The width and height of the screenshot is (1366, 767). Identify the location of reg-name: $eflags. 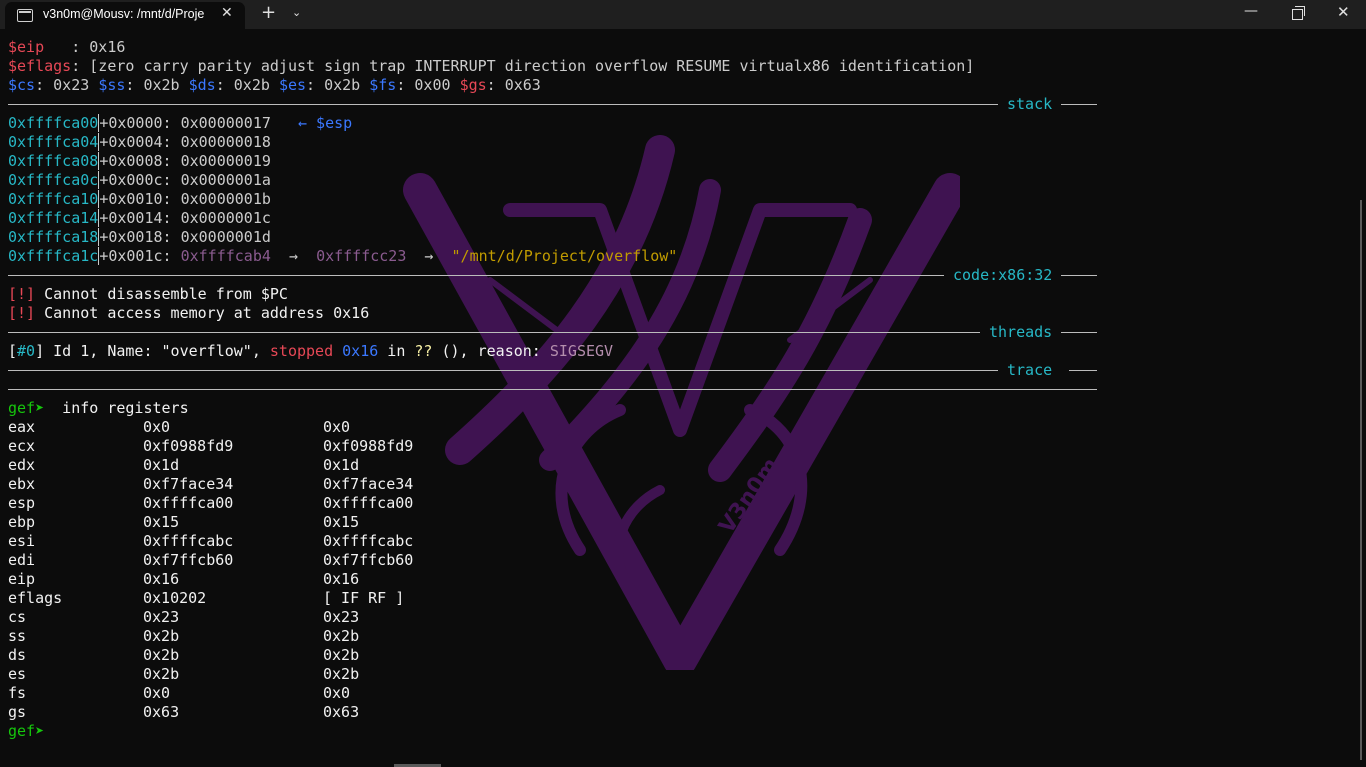
(40, 66).